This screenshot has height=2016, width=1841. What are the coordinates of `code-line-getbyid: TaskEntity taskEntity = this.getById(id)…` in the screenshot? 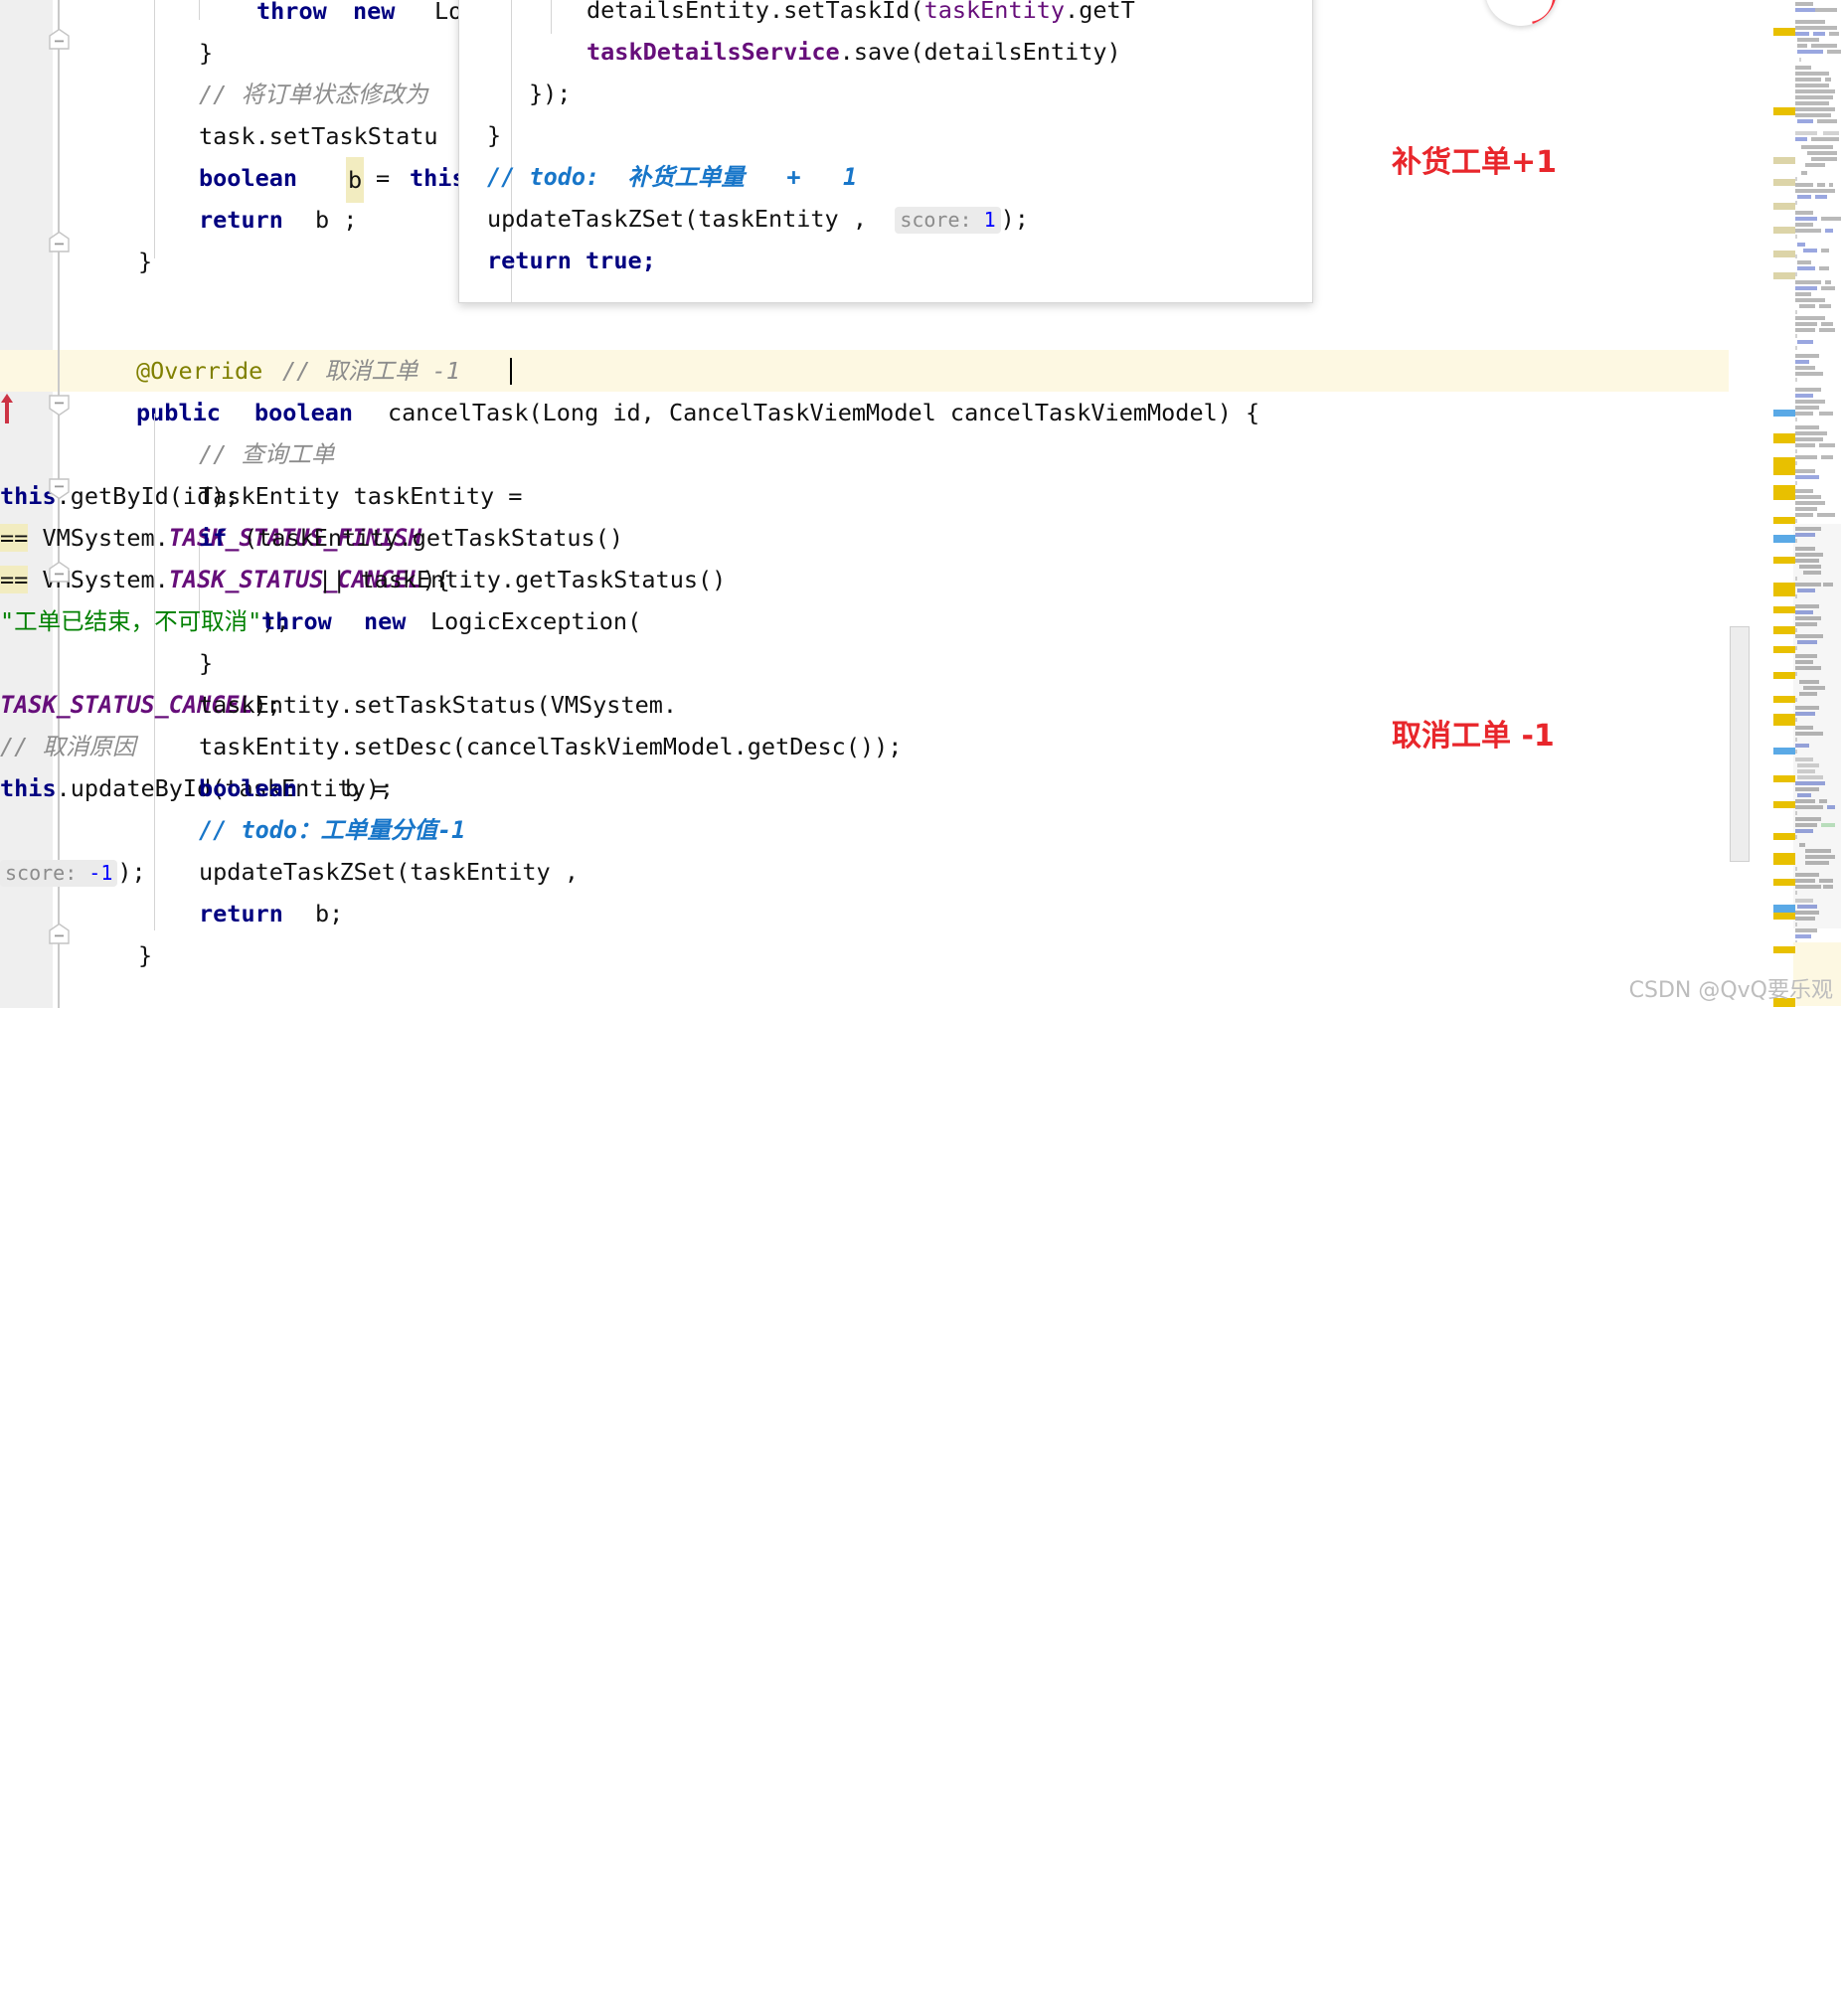 It's located at (890, 496).